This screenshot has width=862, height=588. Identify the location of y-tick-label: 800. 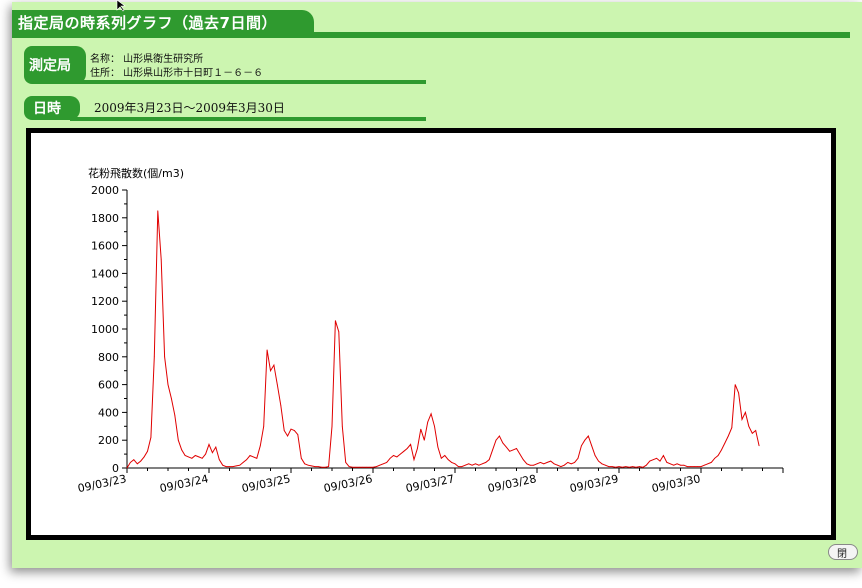
(108, 357).